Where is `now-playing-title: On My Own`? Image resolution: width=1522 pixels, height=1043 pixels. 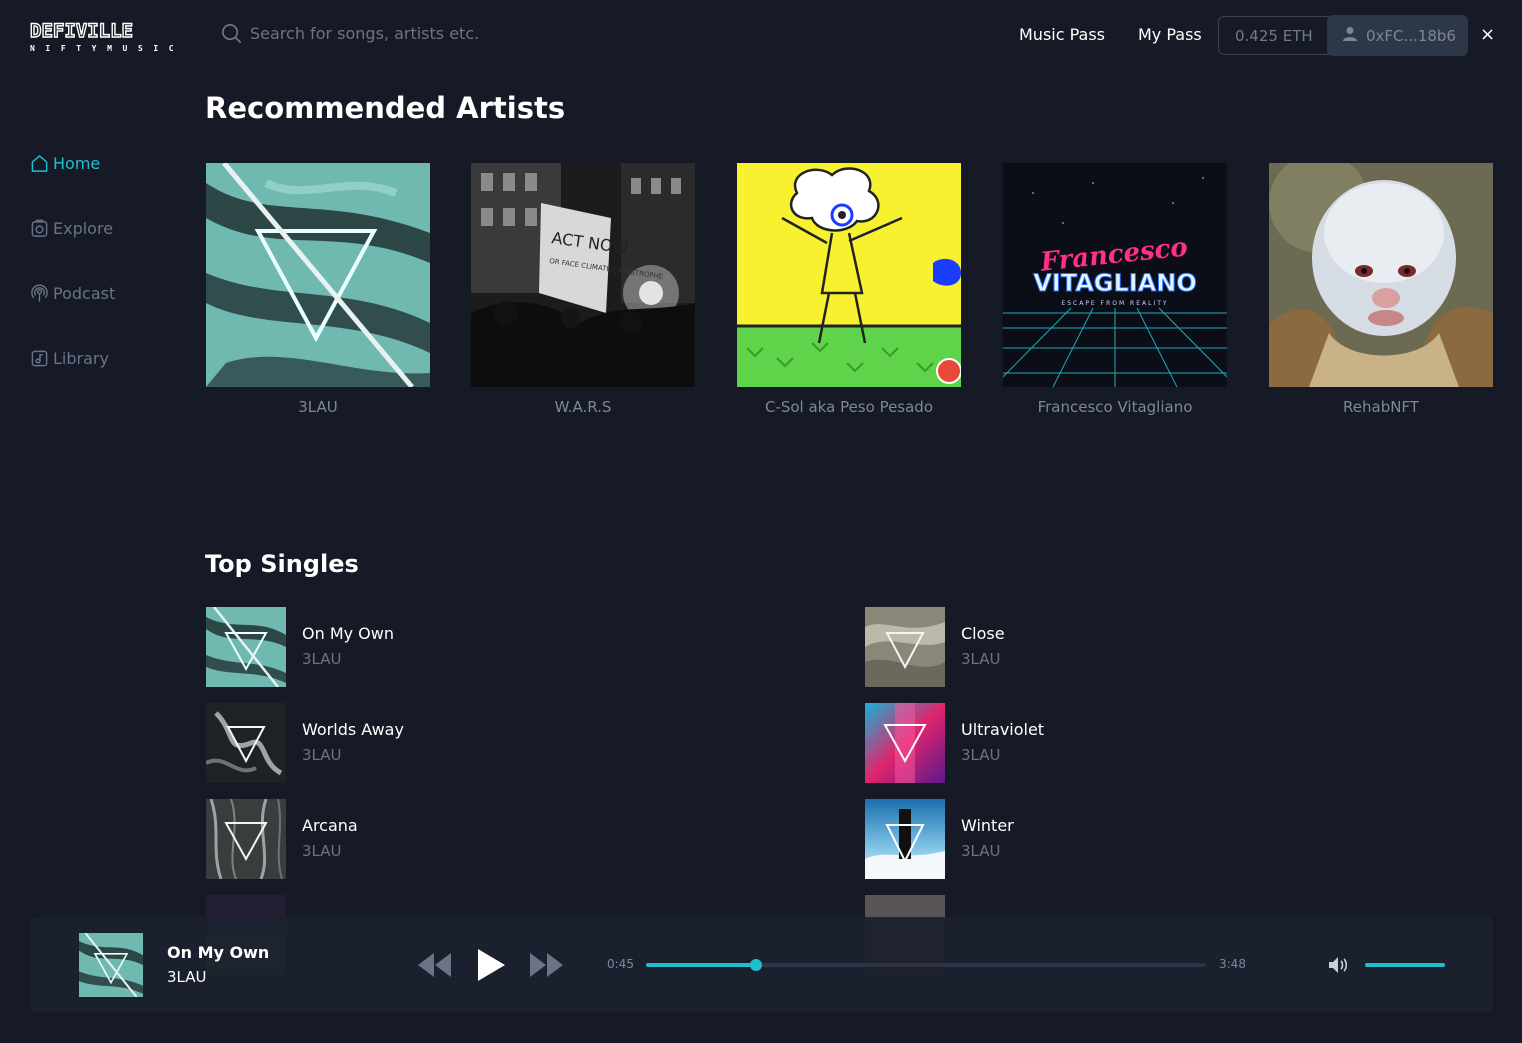 now-playing-title: On My Own is located at coordinates (218, 952).